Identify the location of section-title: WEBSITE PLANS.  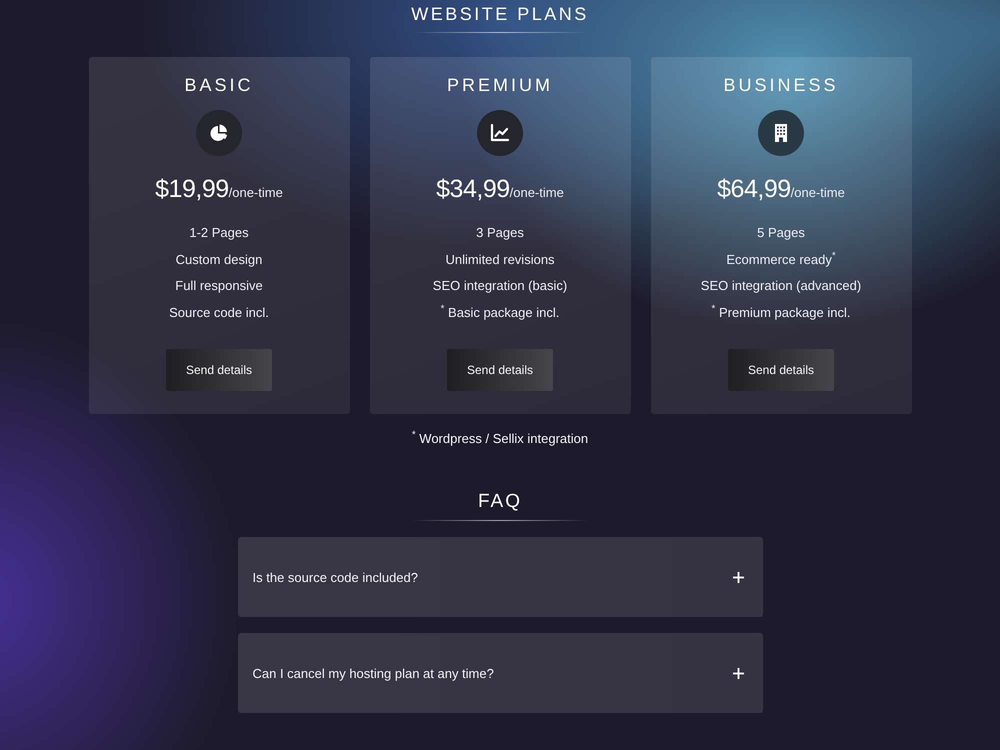
(500, 14).